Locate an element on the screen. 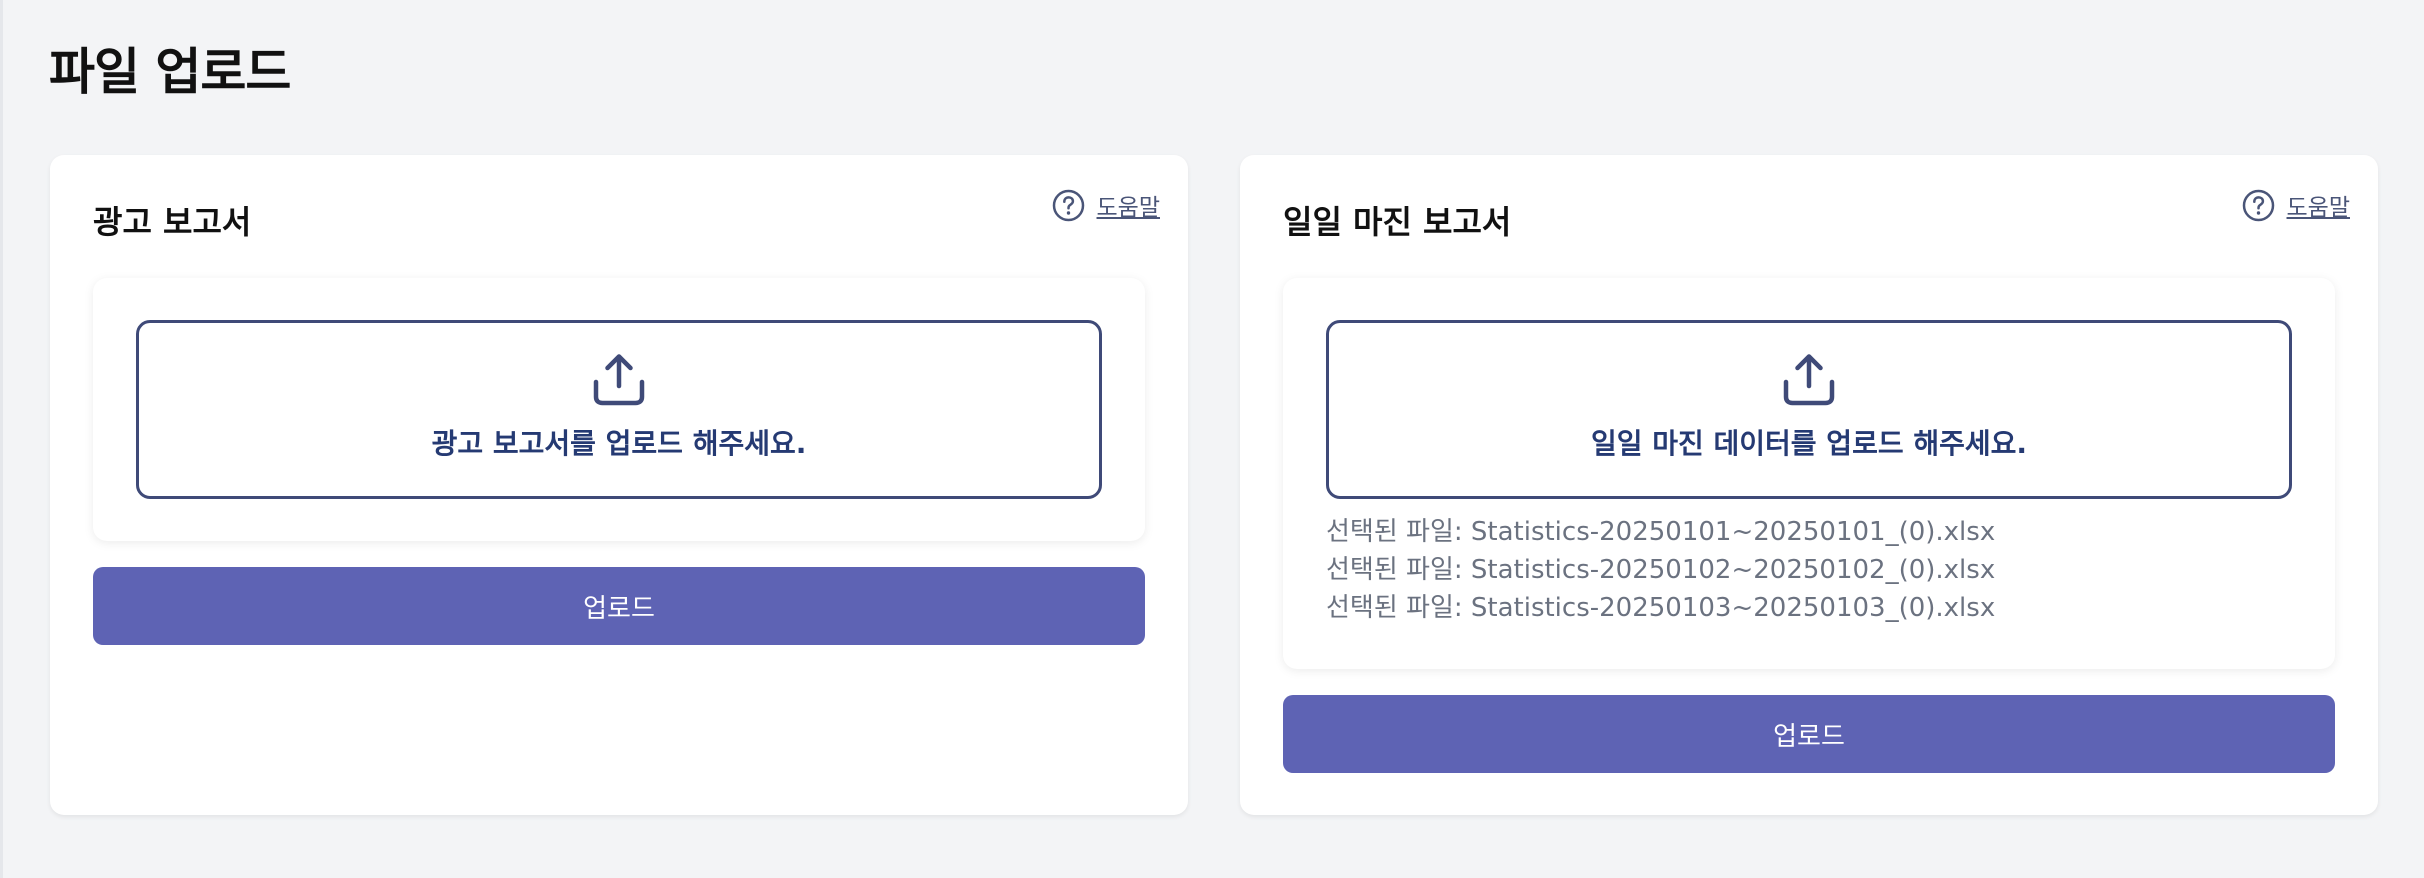 Image resolution: width=2424 pixels, height=878 pixels. page-title: 파일 업로드 is located at coordinates (170, 72).